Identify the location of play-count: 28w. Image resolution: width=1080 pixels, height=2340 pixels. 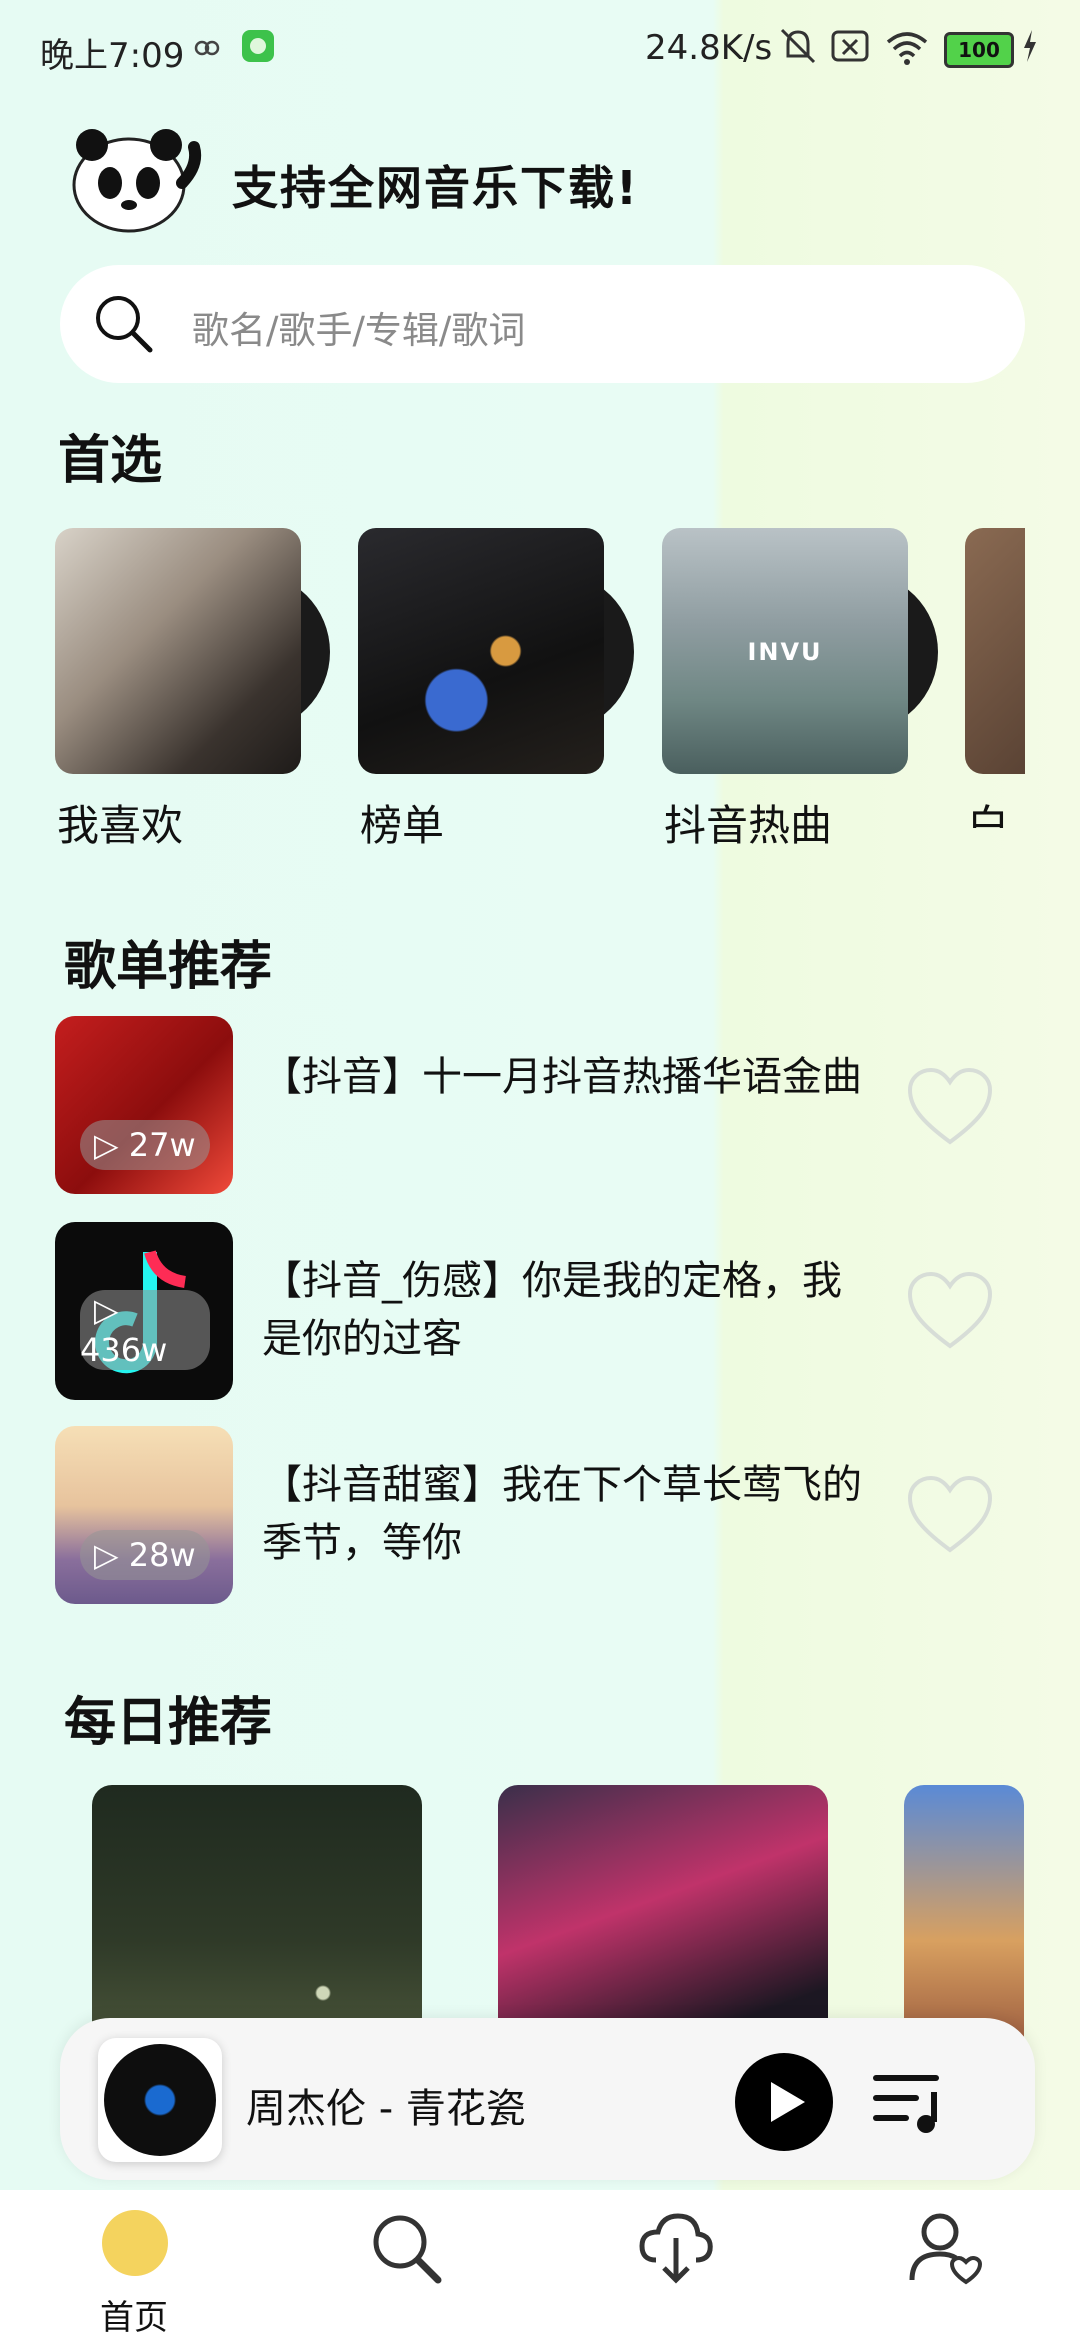
(162, 1555).